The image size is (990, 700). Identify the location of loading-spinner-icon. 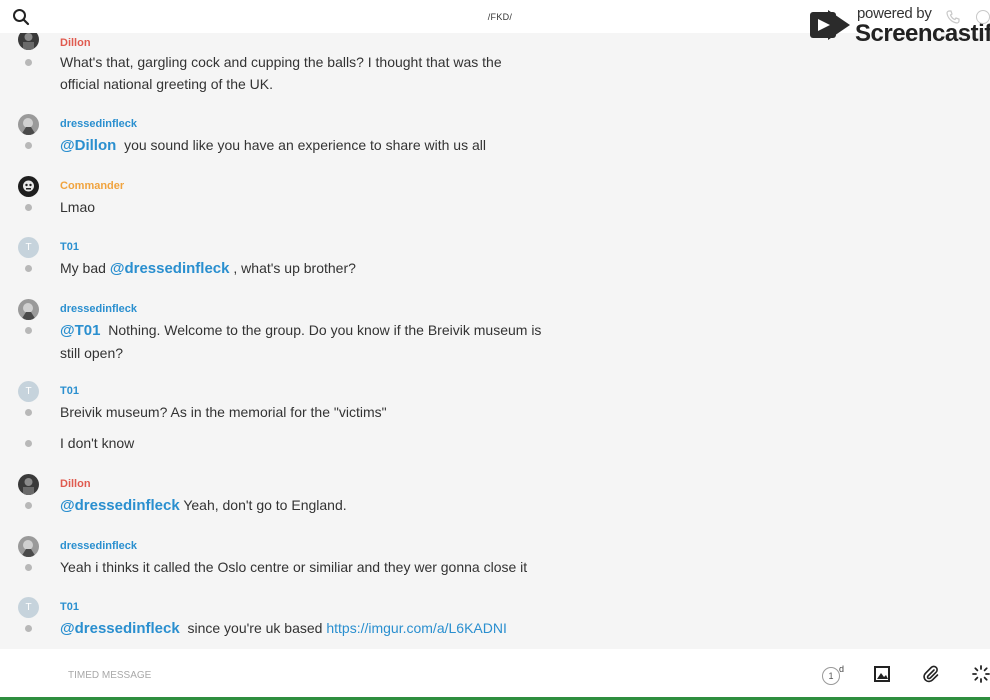
(981, 674).